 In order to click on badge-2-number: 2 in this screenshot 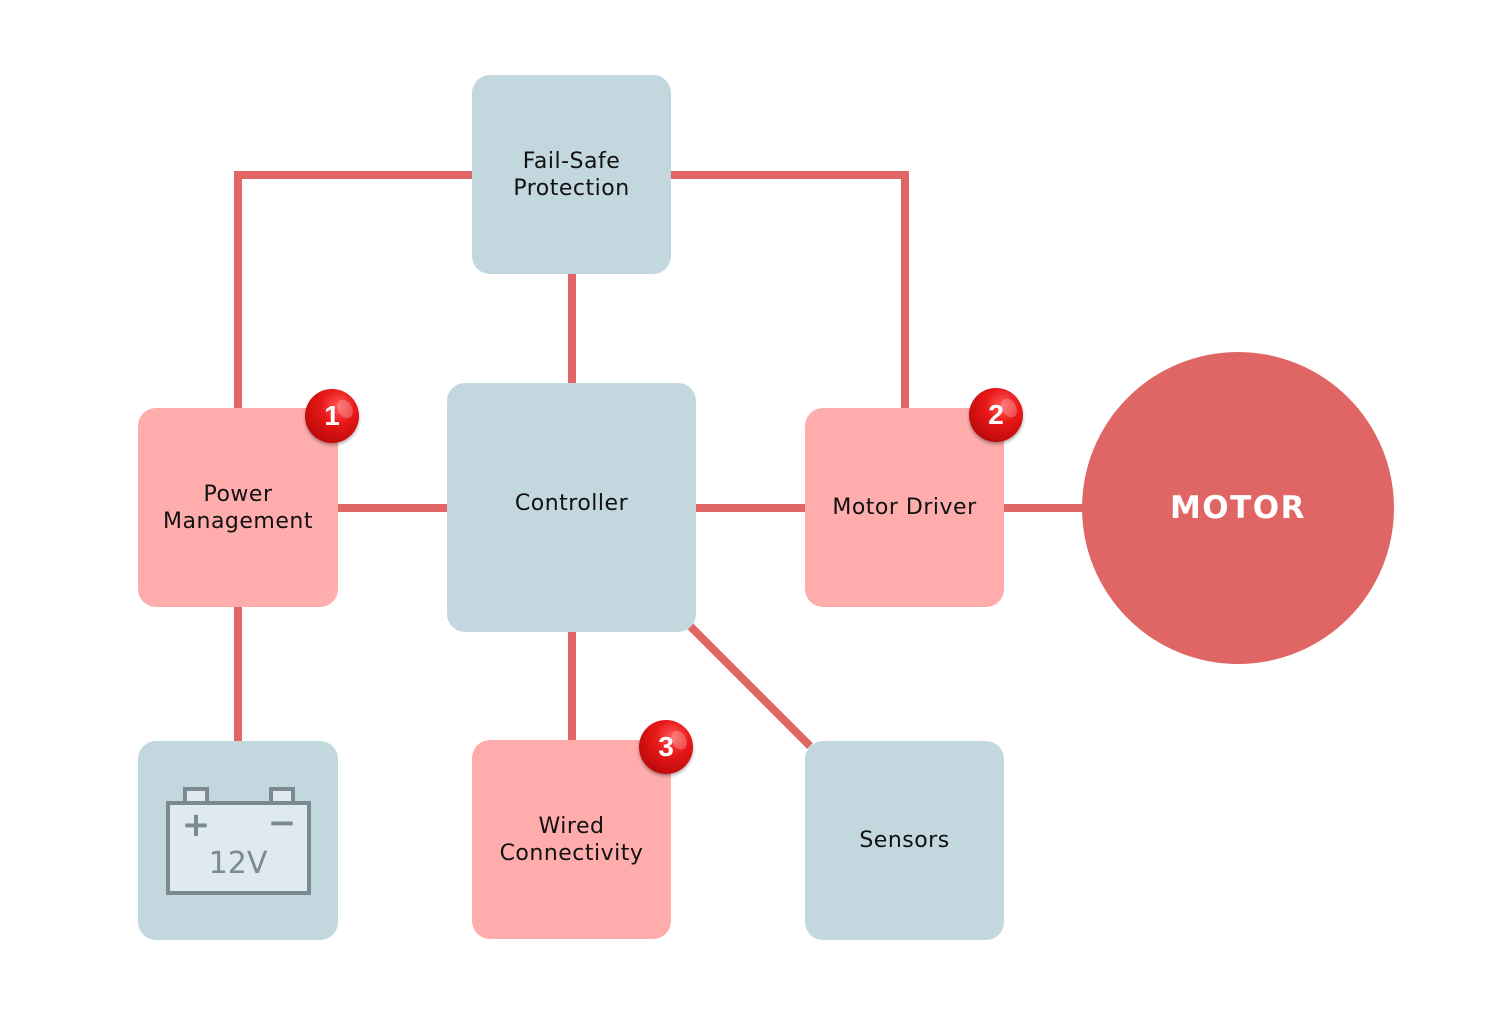, I will do `click(996, 414)`.